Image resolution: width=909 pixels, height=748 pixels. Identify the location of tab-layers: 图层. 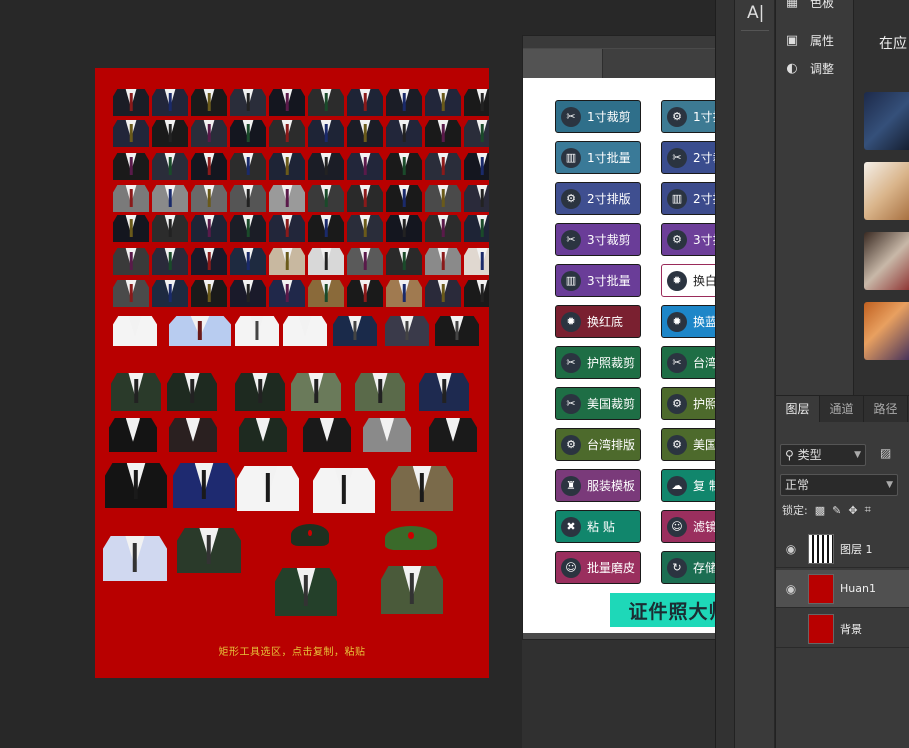
(798, 409).